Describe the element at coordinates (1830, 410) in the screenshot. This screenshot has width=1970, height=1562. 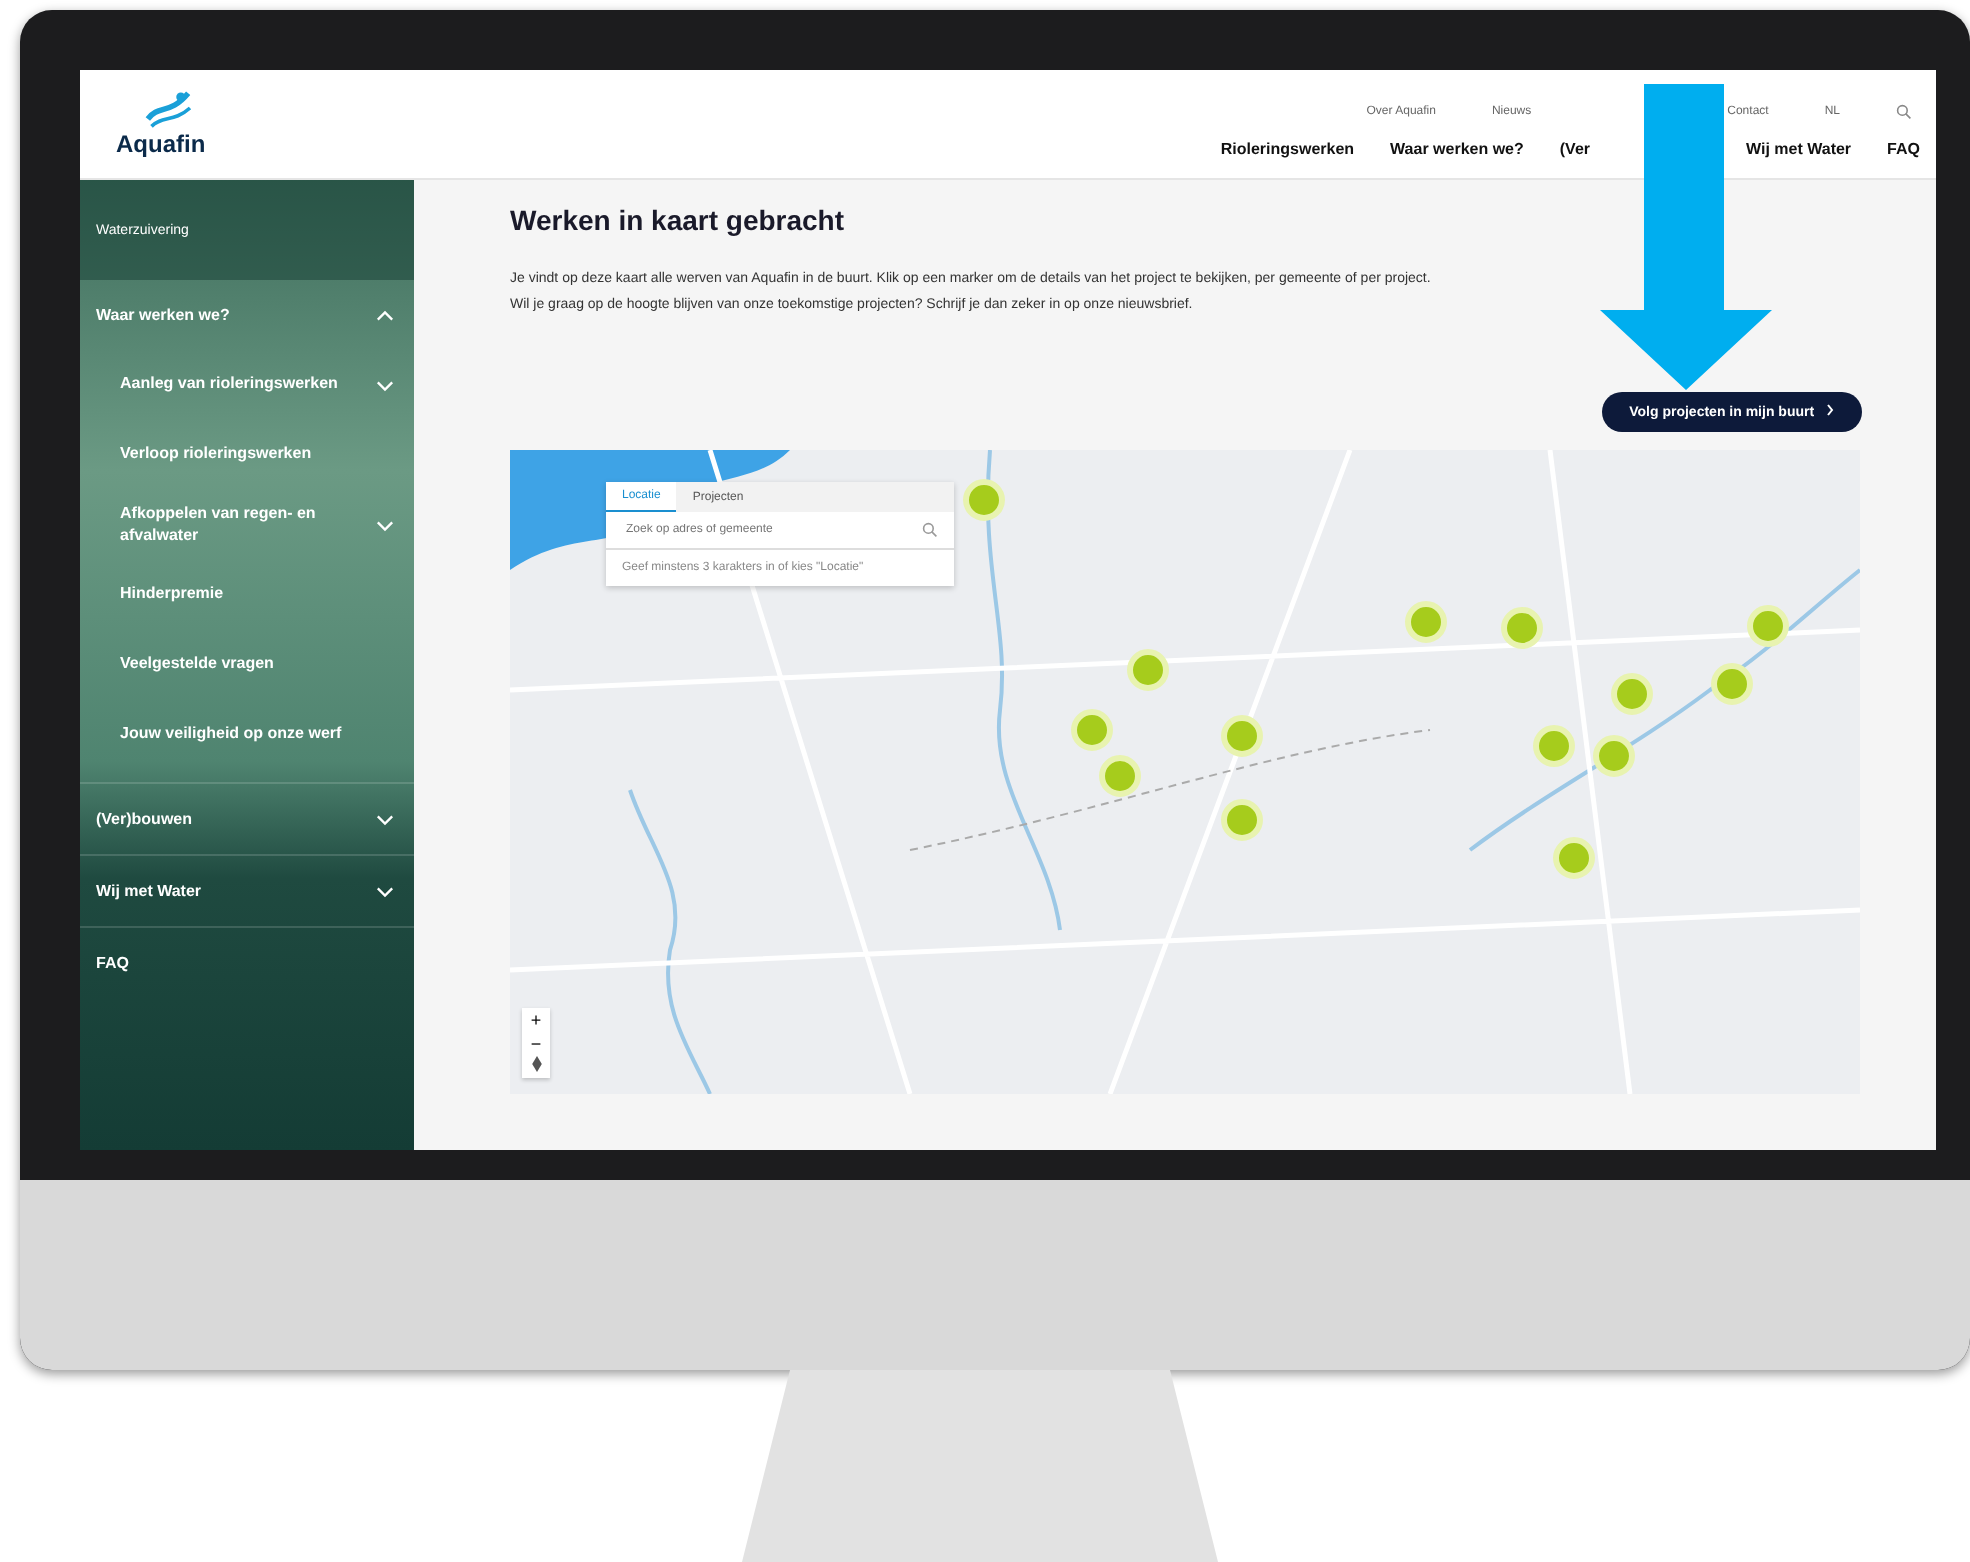
I see `chevron-right-icon` at that location.